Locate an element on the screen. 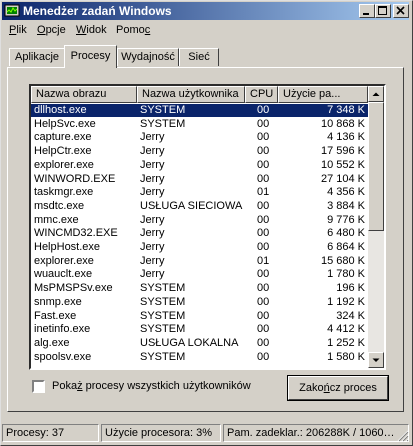 Image resolution: width=413 pixels, height=446 pixels. cell-memory: 10 552 K is located at coordinates (342, 164).